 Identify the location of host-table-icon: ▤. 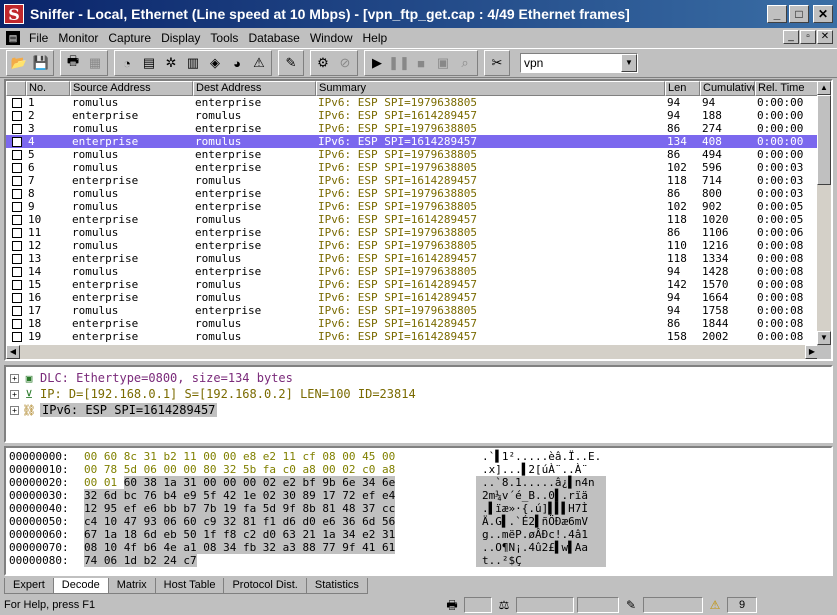
(149, 63).